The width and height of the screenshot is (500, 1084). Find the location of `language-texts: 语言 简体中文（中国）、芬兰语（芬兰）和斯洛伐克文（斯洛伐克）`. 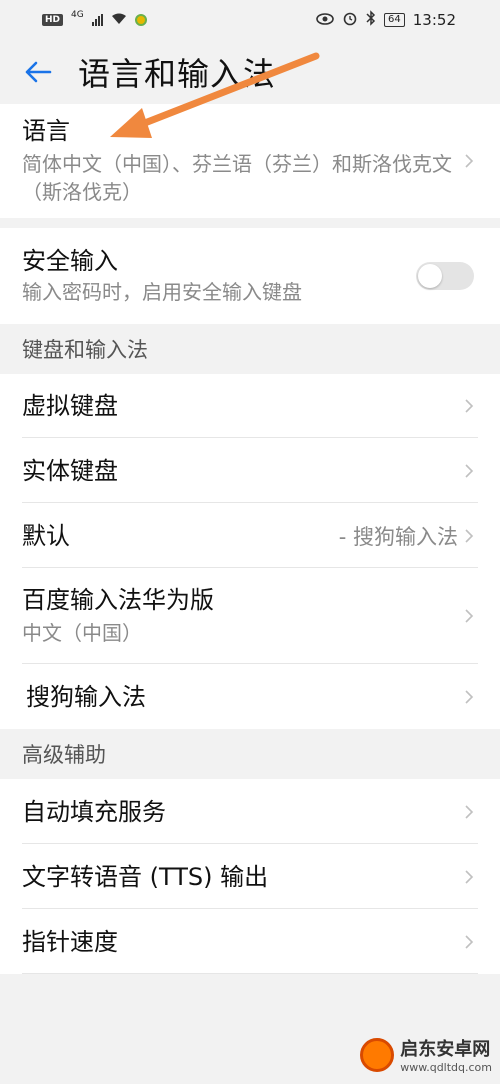

language-texts: 语言 简体中文（中国）、芬兰语（芬兰）和斯洛伐克文（斯洛伐克） is located at coordinates (243, 161).